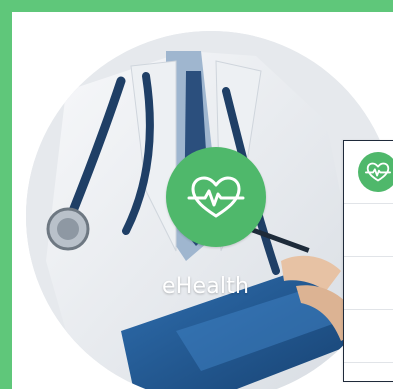 Image resolution: width=393 pixels, height=389 pixels. What do you see at coordinates (206, 286) in the screenshot?
I see `app-name: eHealth` at bounding box center [206, 286].